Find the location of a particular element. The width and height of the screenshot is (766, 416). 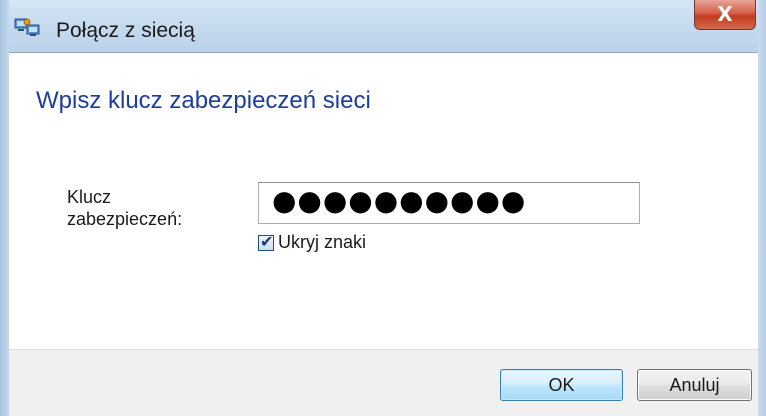

hide-characters-checkbox: ✔ is located at coordinates (266, 241).